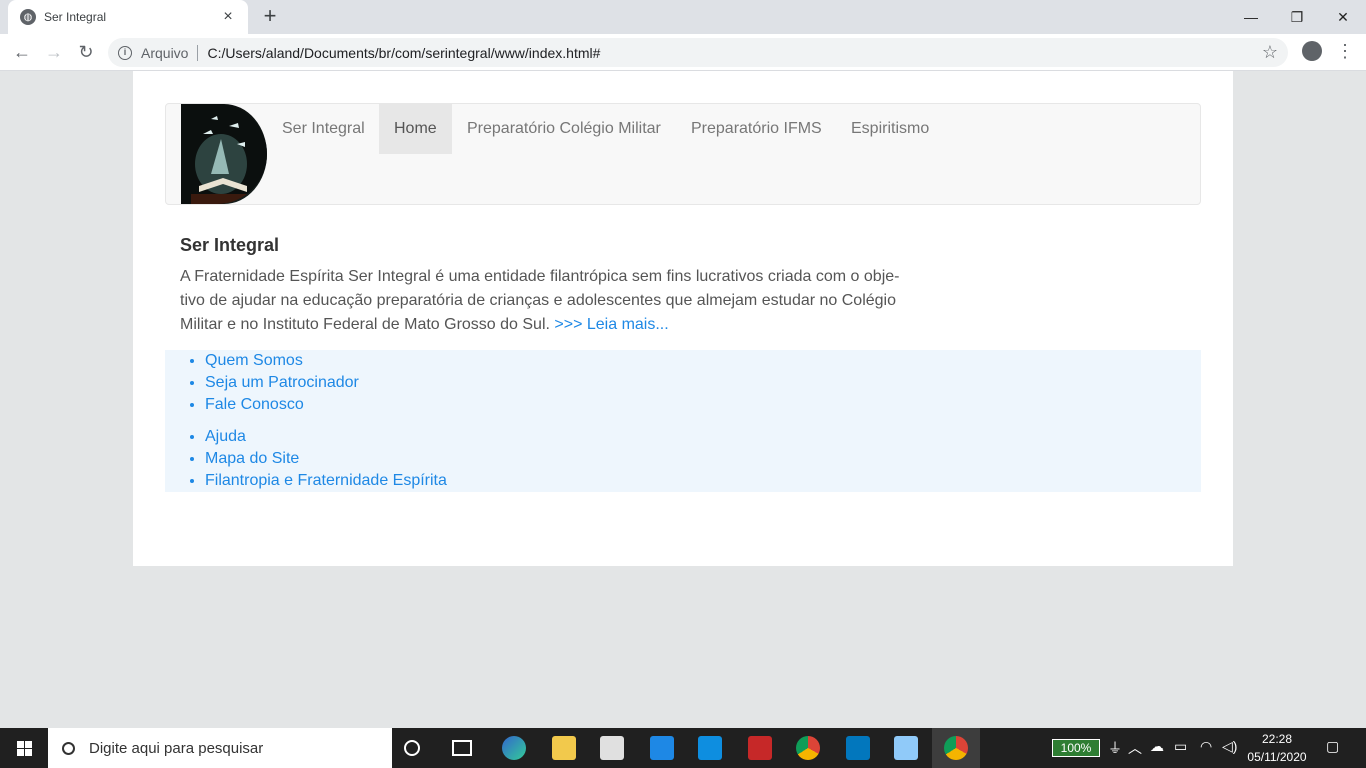 Image resolution: width=1366 pixels, height=768 pixels. I want to click on close-window-button: ✕, so click(1343, 17).